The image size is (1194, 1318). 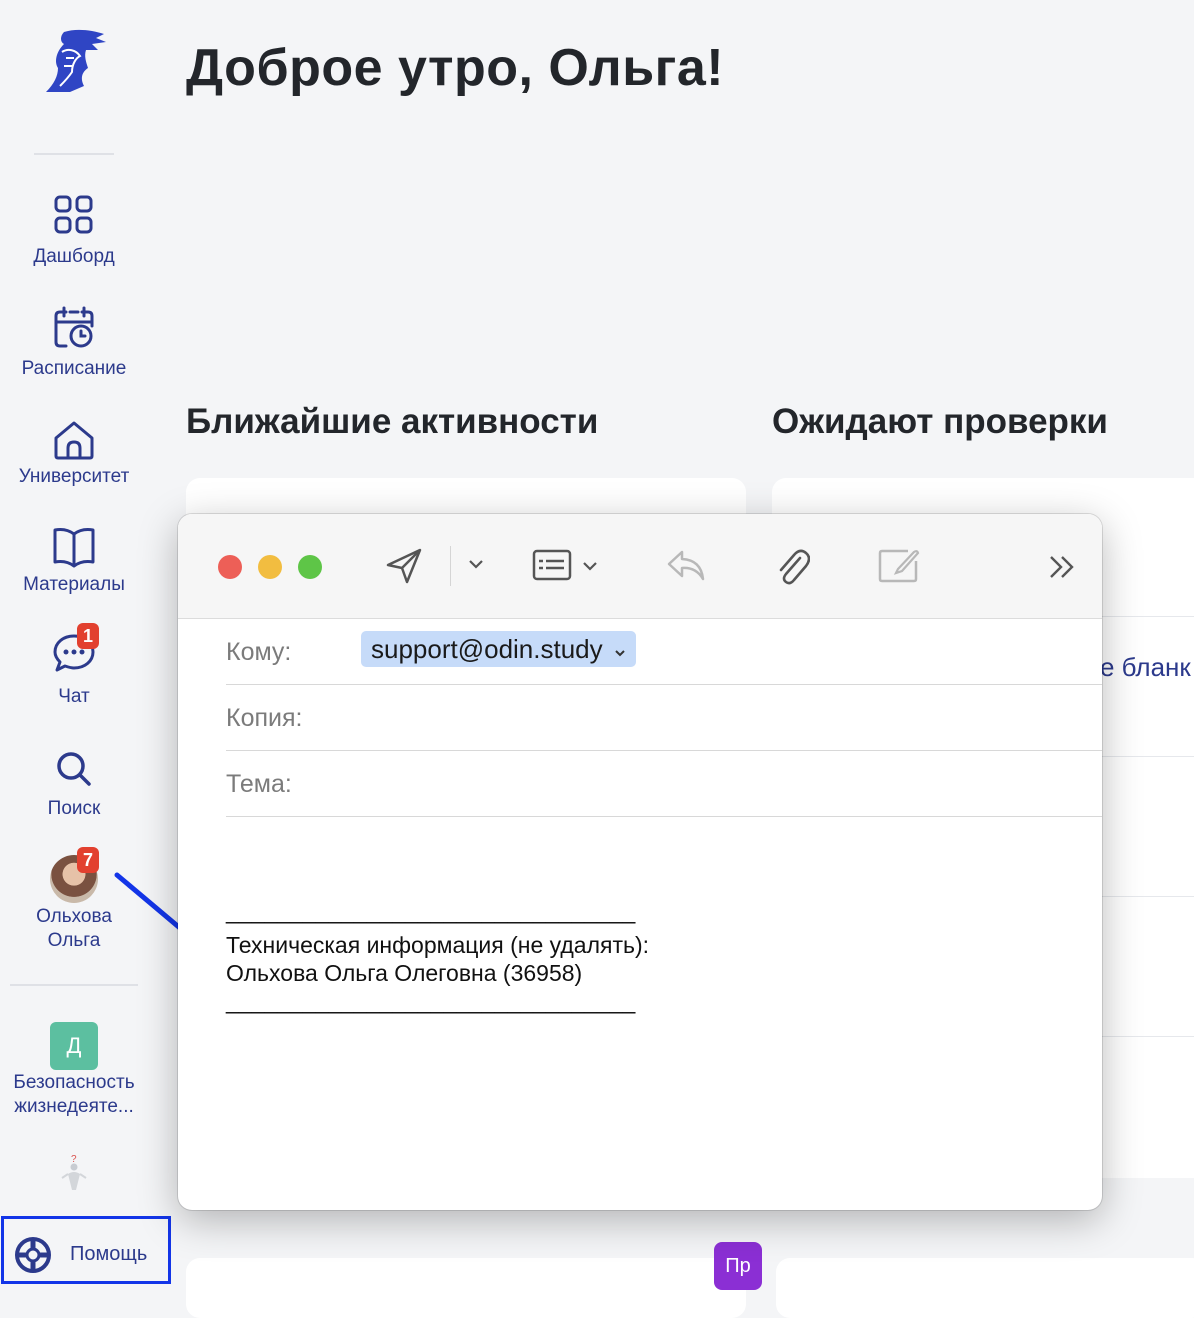 What do you see at coordinates (74, 368) in the screenshot?
I see `sidebar-item-label: Расписание` at bounding box center [74, 368].